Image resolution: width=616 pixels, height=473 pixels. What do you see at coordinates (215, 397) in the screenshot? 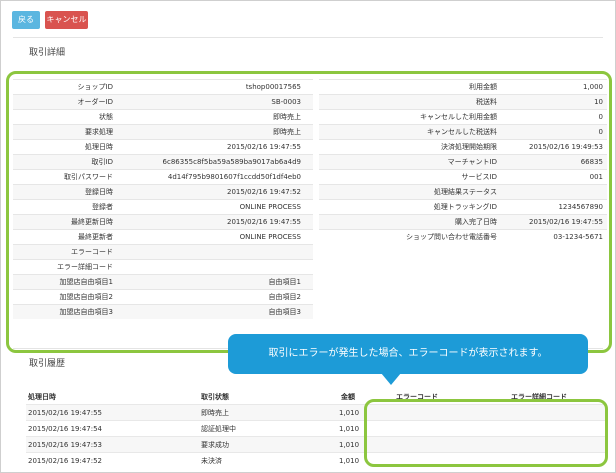
I see `col-header-status: 取引状態` at bounding box center [215, 397].